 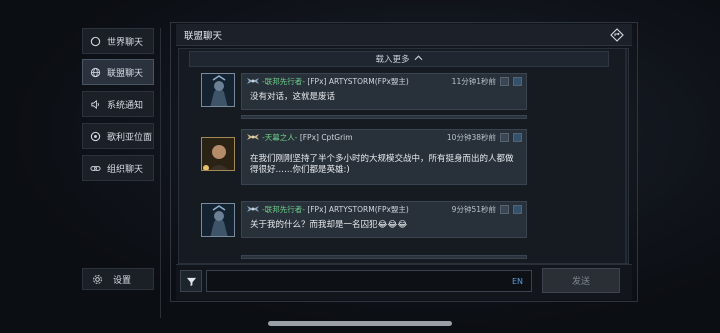 I want to click on message-text: 关于我的什么？而我却是一名囚犯😂😂😂, so click(x=329, y=225).